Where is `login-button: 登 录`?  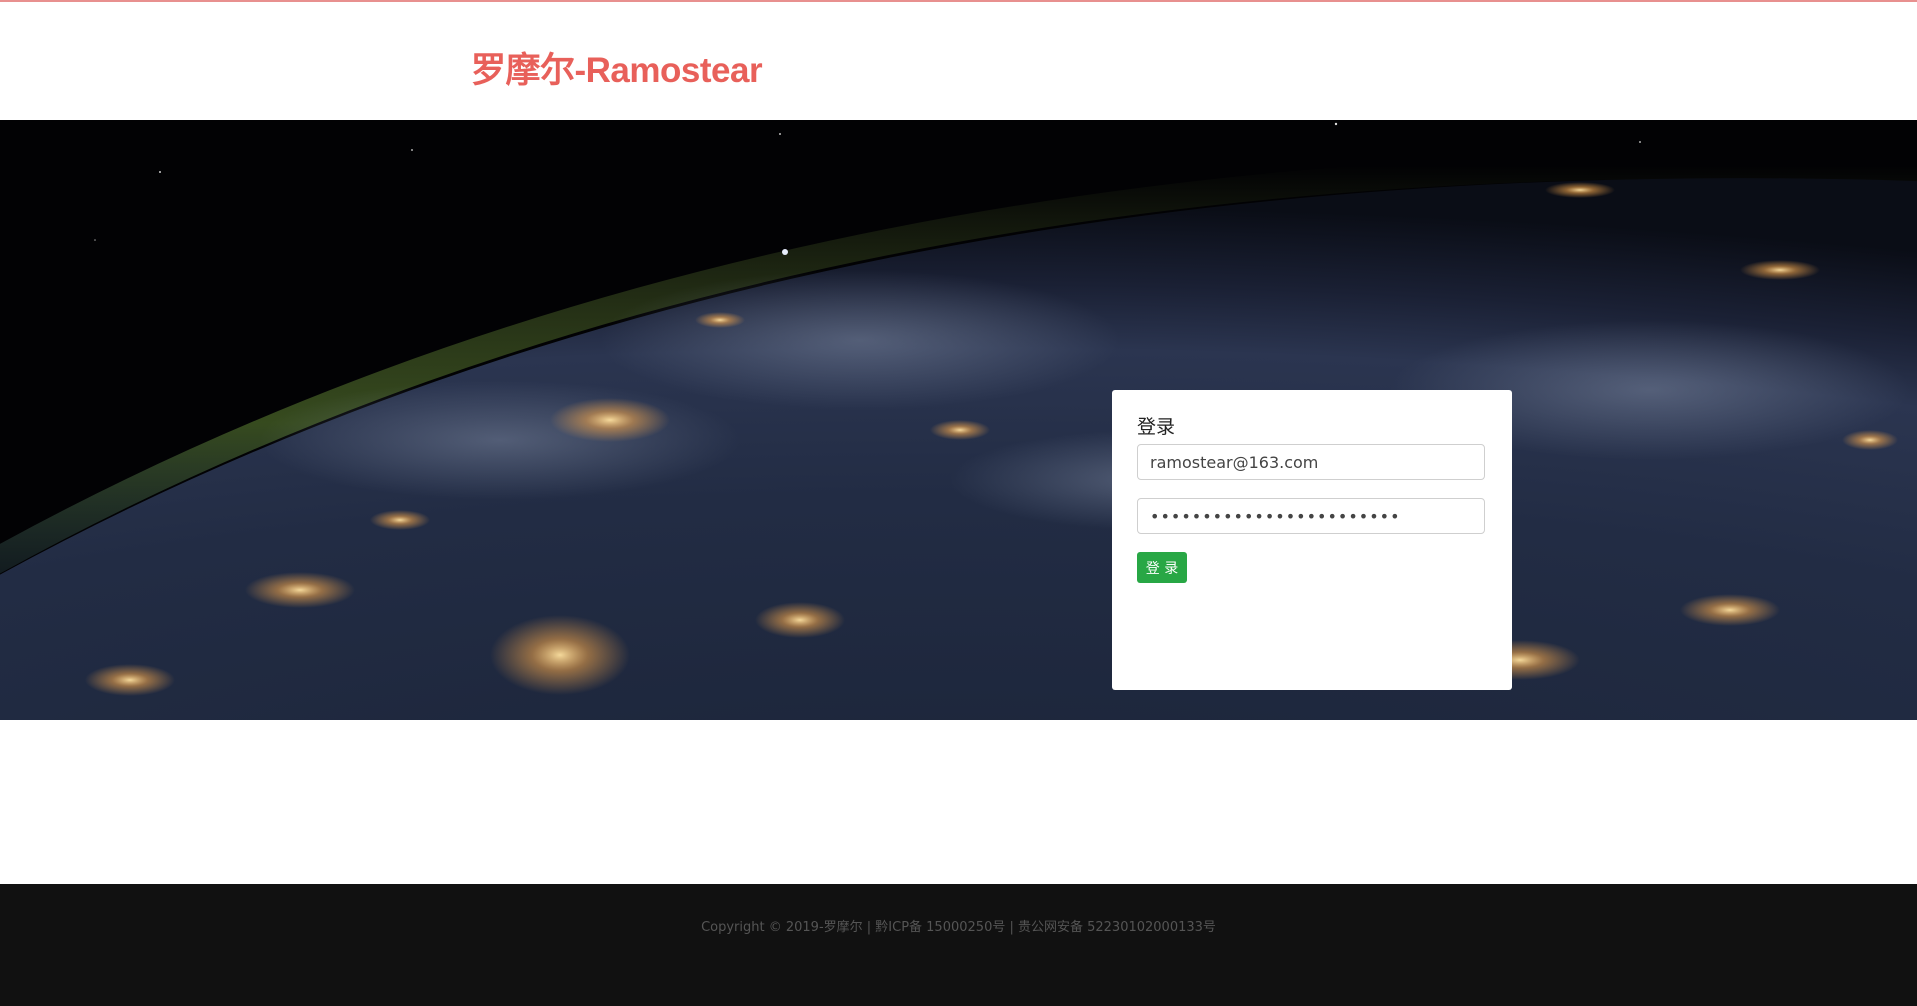
login-button: 登 录 is located at coordinates (1162, 567).